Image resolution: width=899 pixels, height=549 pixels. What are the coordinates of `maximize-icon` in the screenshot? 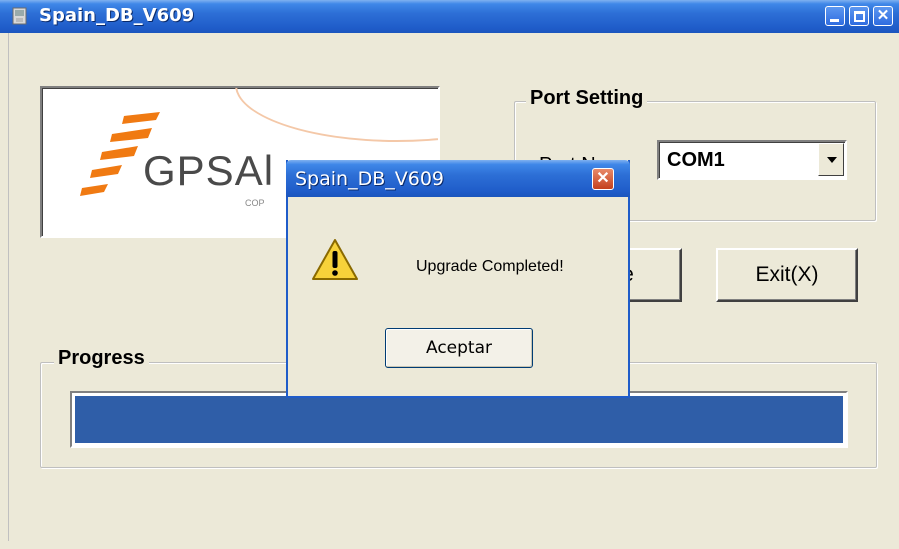 It's located at (859, 16).